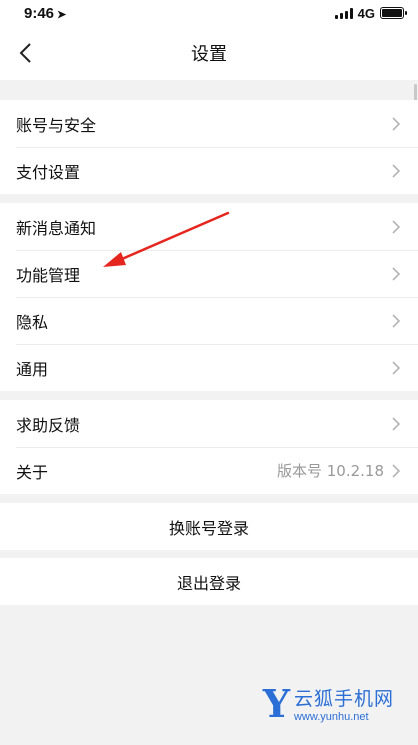 The height and width of the screenshot is (745, 418). What do you see at coordinates (209, 320) in the screenshot?
I see `settings-item-privacy: 隐私` at bounding box center [209, 320].